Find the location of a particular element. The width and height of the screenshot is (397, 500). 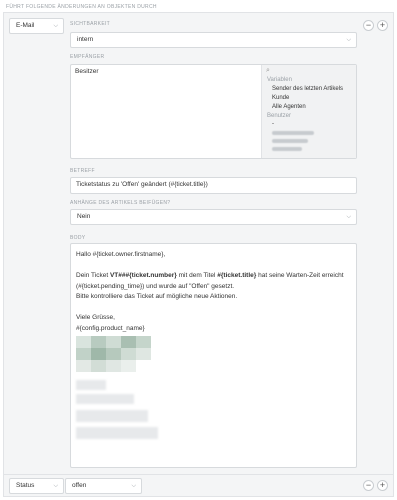

action-type-value: Status is located at coordinates (25, 485).